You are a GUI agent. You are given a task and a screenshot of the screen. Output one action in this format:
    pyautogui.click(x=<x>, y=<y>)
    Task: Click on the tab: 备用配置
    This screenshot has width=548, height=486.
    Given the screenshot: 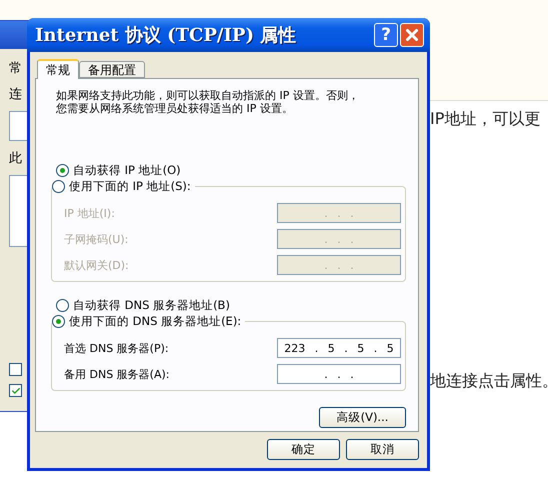 What is the action you would take?
    pyautogui.click(x=112, y=69)
    